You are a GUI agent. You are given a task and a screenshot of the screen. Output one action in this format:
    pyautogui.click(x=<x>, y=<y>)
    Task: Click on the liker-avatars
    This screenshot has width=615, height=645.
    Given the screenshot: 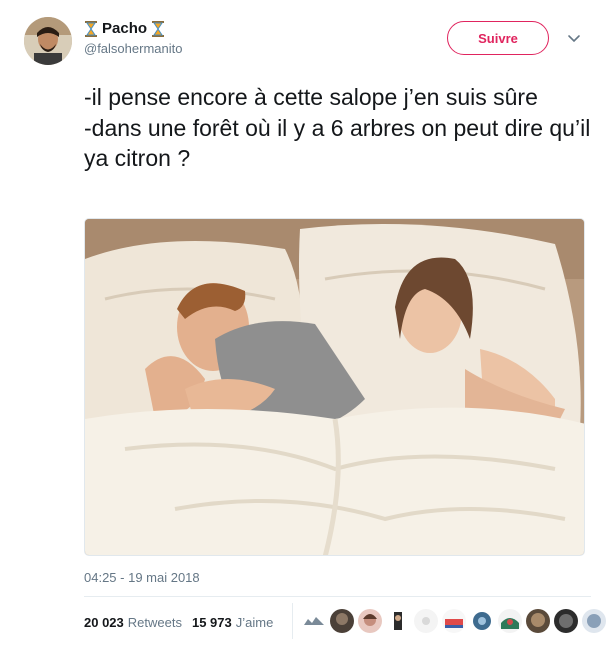 What is the action you would take?
    pyautogui.click(x=454, y=621)
    